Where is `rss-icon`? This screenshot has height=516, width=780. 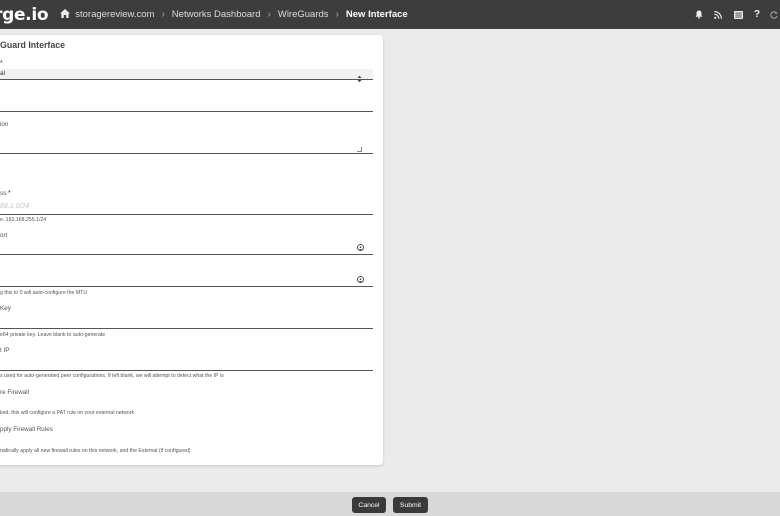 rss-icon is located at coordinates (718, 14).